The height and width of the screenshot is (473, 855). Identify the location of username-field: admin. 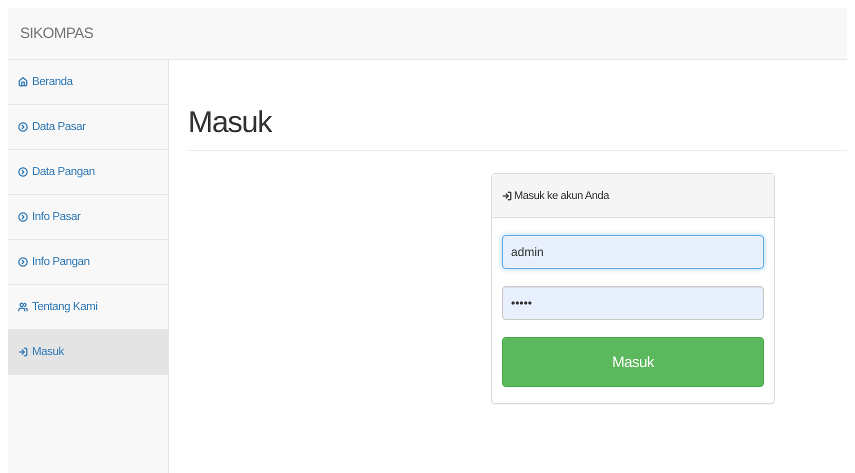
(633, 252).